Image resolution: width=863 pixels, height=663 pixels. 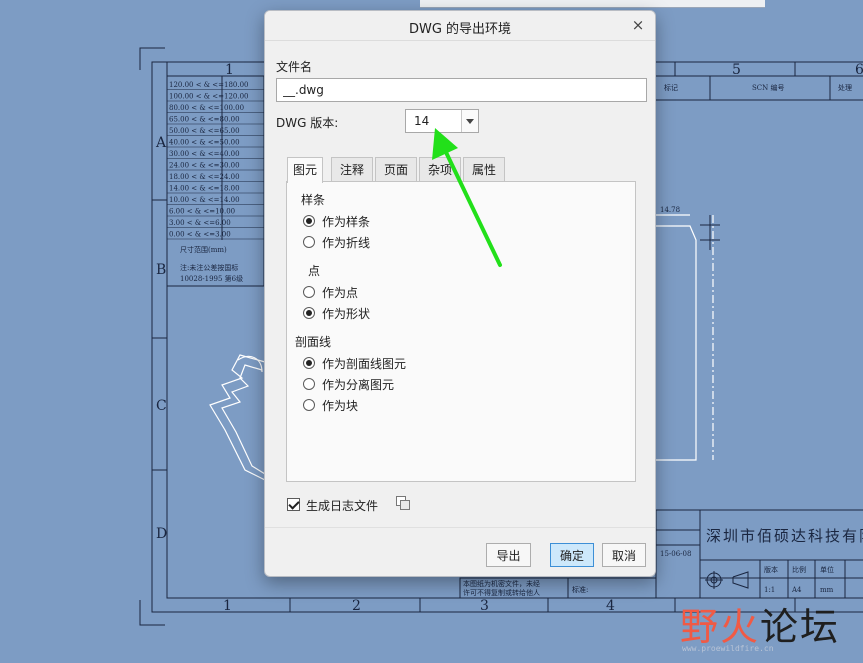 I want to click on watermark-brand-colored: 野火, so click(x=720, y=627).